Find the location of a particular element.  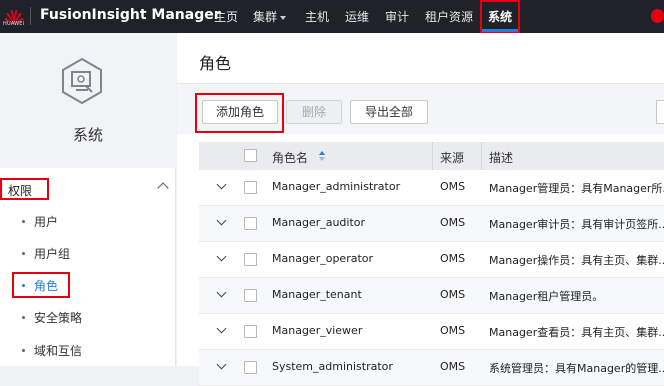

table-row: Manager_tenant OMS Manager租户管理员。 is located at coordinates (431, 296).